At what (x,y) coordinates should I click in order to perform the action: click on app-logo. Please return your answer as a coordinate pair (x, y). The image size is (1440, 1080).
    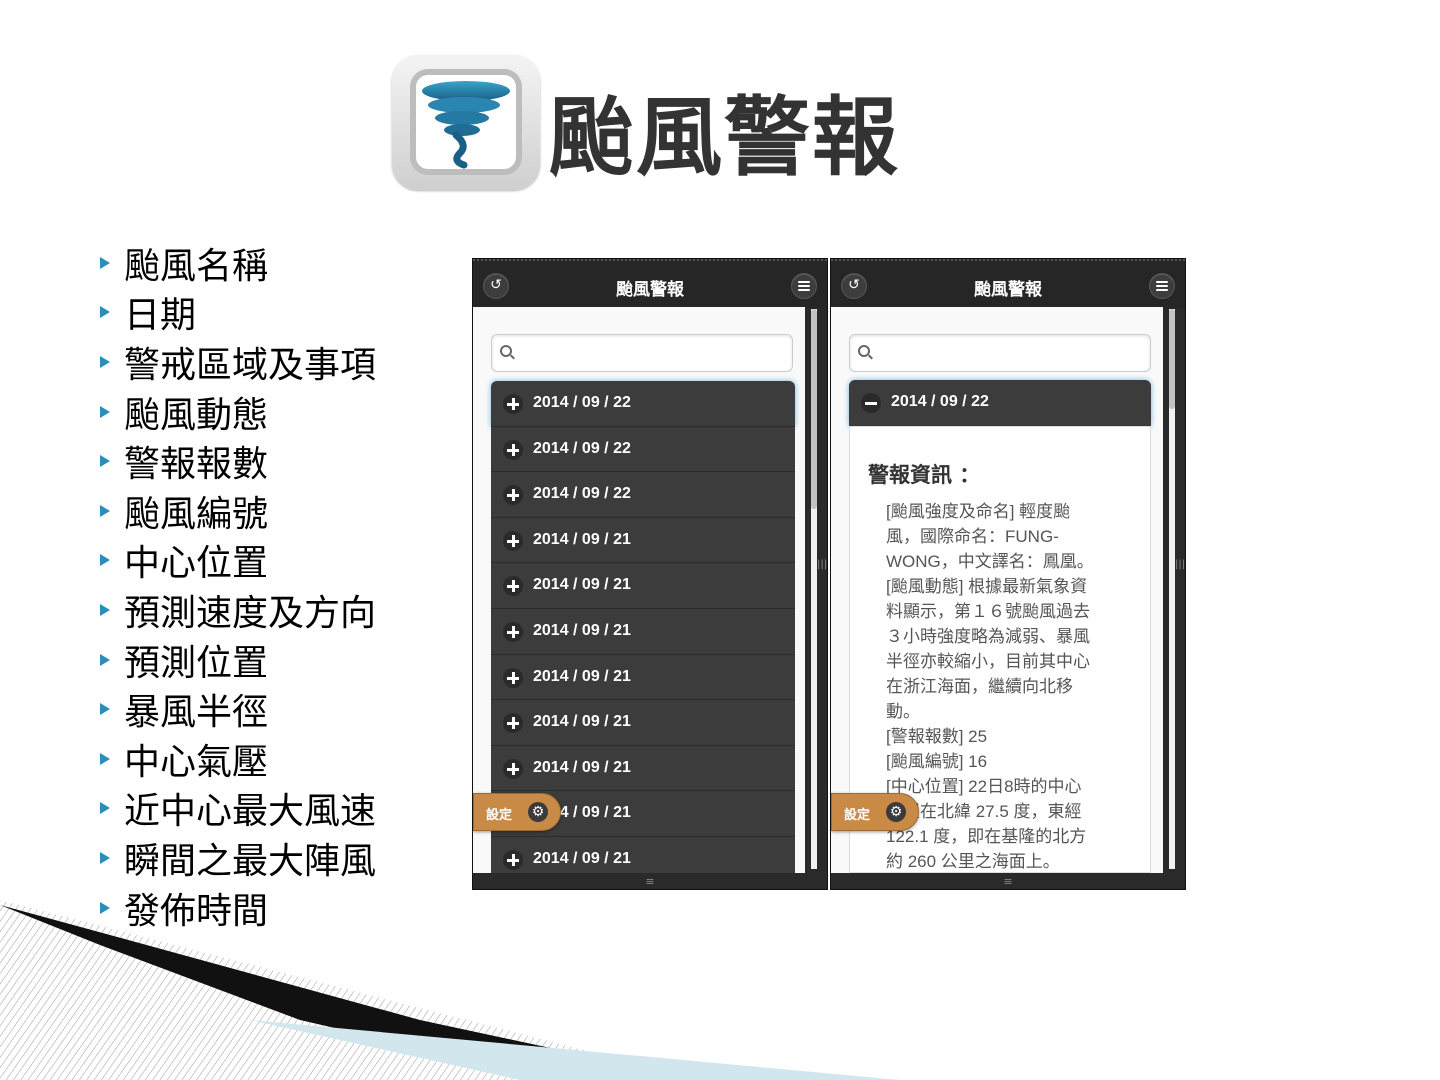
    Looking at the image, I should click on (466, 122).